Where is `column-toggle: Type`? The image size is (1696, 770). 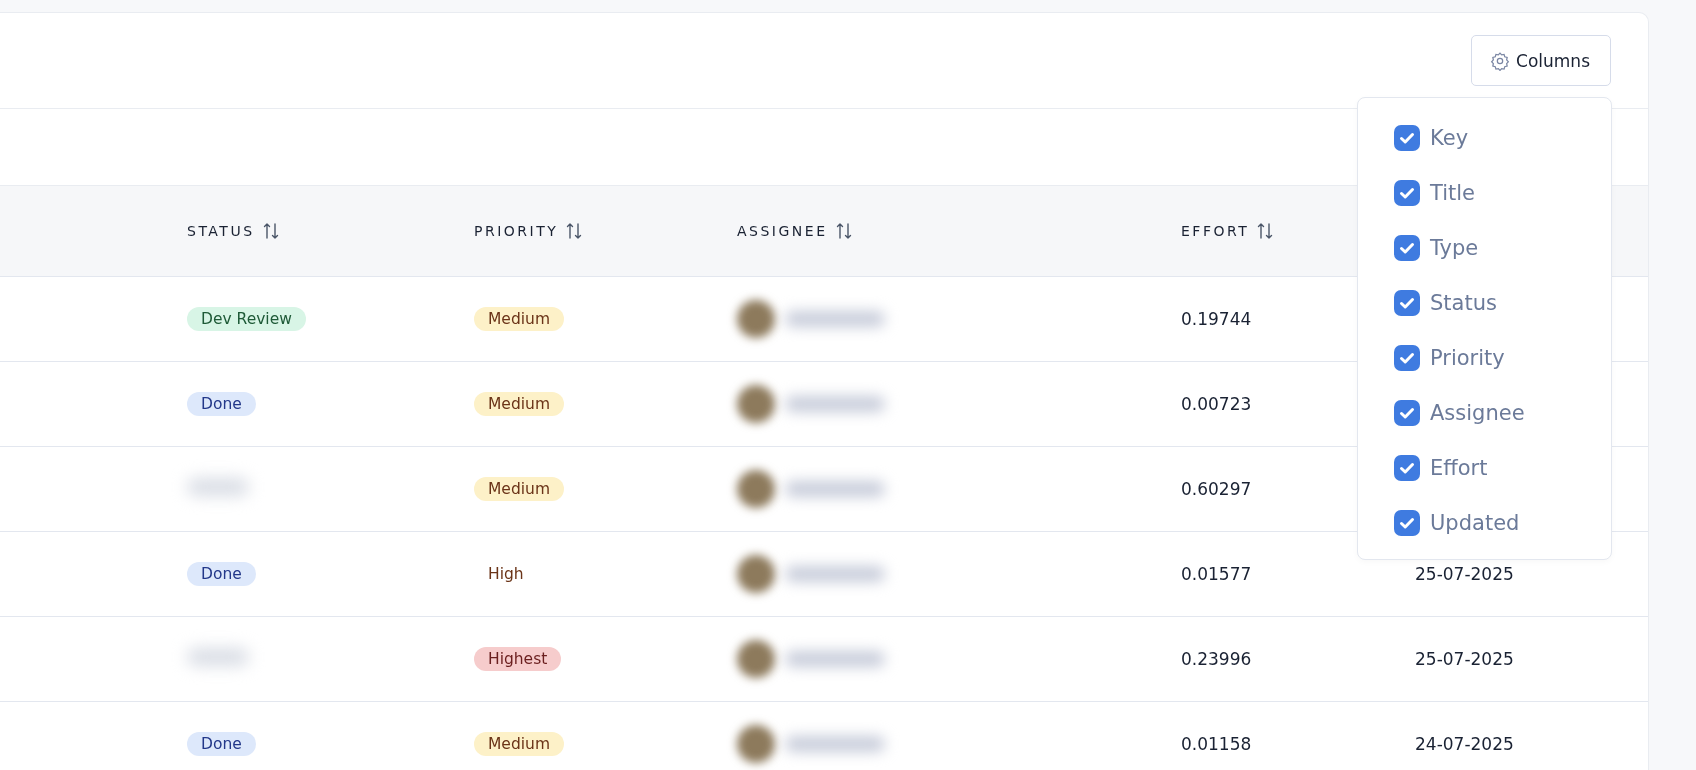
column-toggle: Type is located at coordinates (1502, 247).